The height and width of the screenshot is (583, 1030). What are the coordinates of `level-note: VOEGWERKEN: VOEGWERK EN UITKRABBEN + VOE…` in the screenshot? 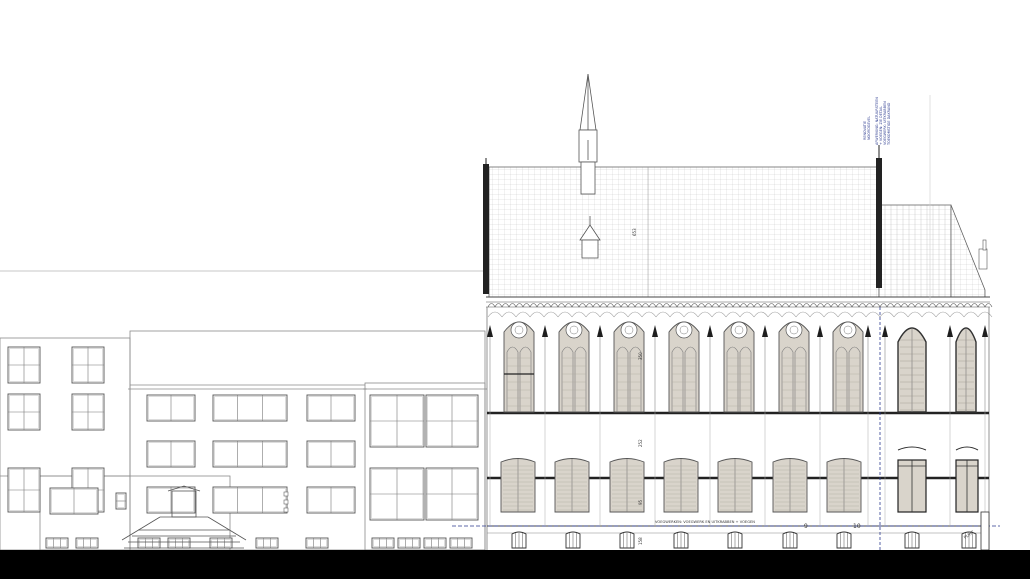 It's located at (705, 522).